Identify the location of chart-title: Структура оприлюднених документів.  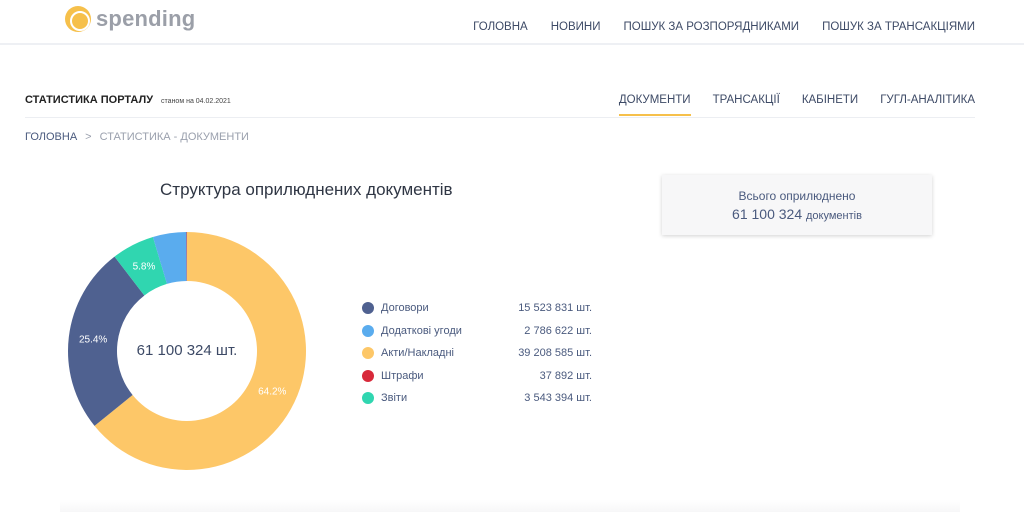
(306, 189).